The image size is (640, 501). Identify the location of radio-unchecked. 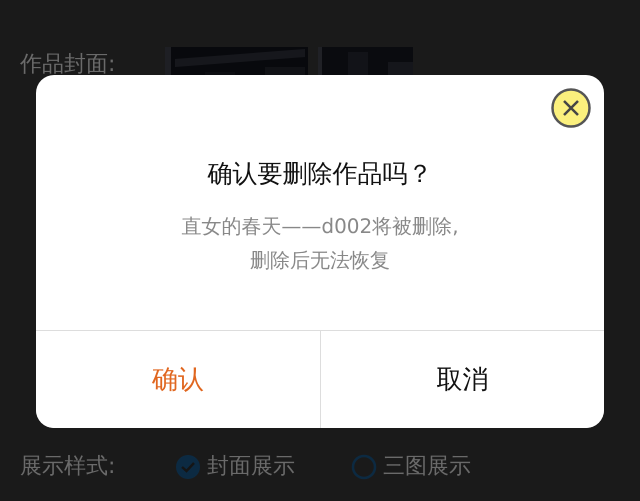
(364, 467).